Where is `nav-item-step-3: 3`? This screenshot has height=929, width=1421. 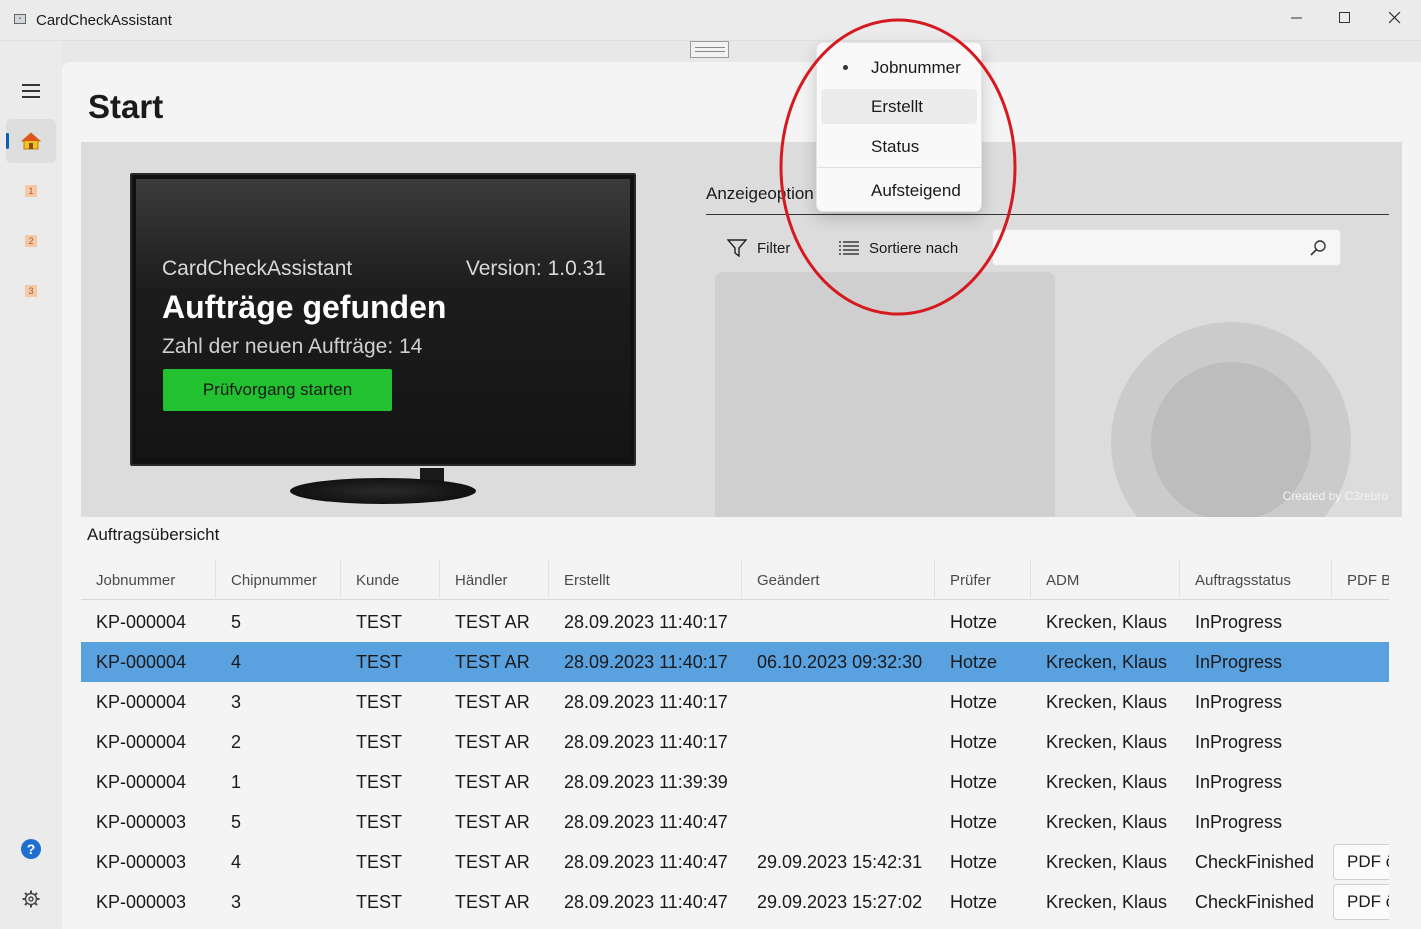 nav-item-step-3: 3 is located at coordinates (31, 291).